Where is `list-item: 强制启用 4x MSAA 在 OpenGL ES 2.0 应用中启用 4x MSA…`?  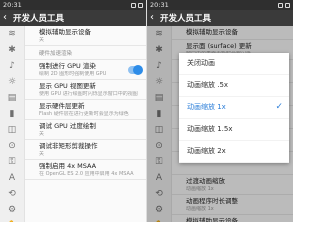 list-item: 强制启用 4x MSAA 在 OpenGL ES 2.0 应用中启用 4x MSA… is located at coordinates (85, 170).